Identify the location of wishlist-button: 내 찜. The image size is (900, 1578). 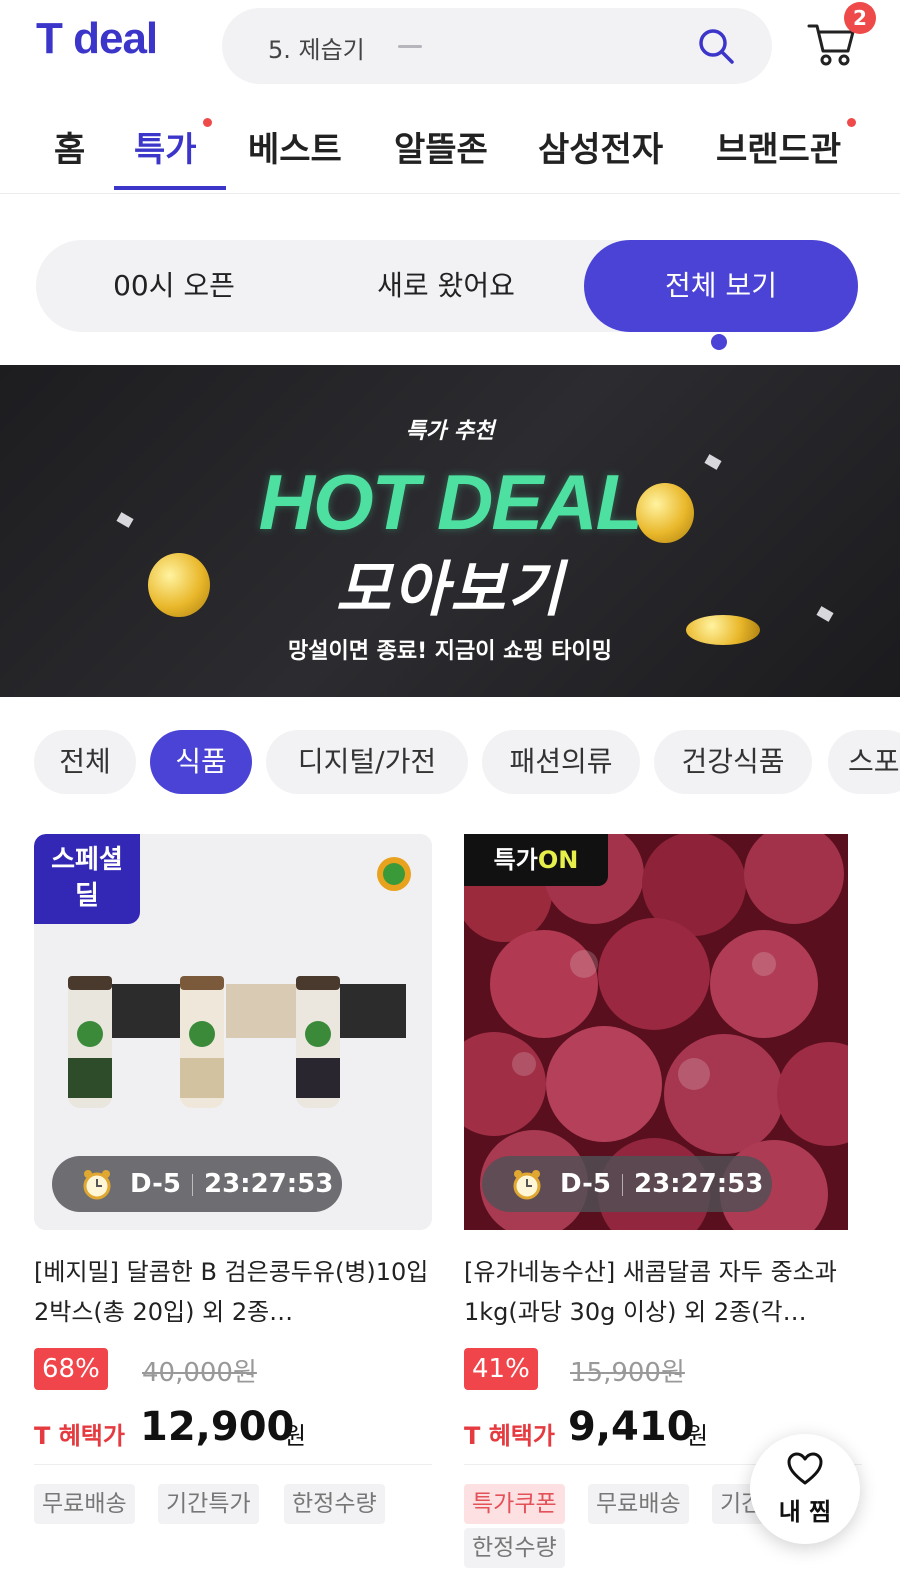
(805, 1489).